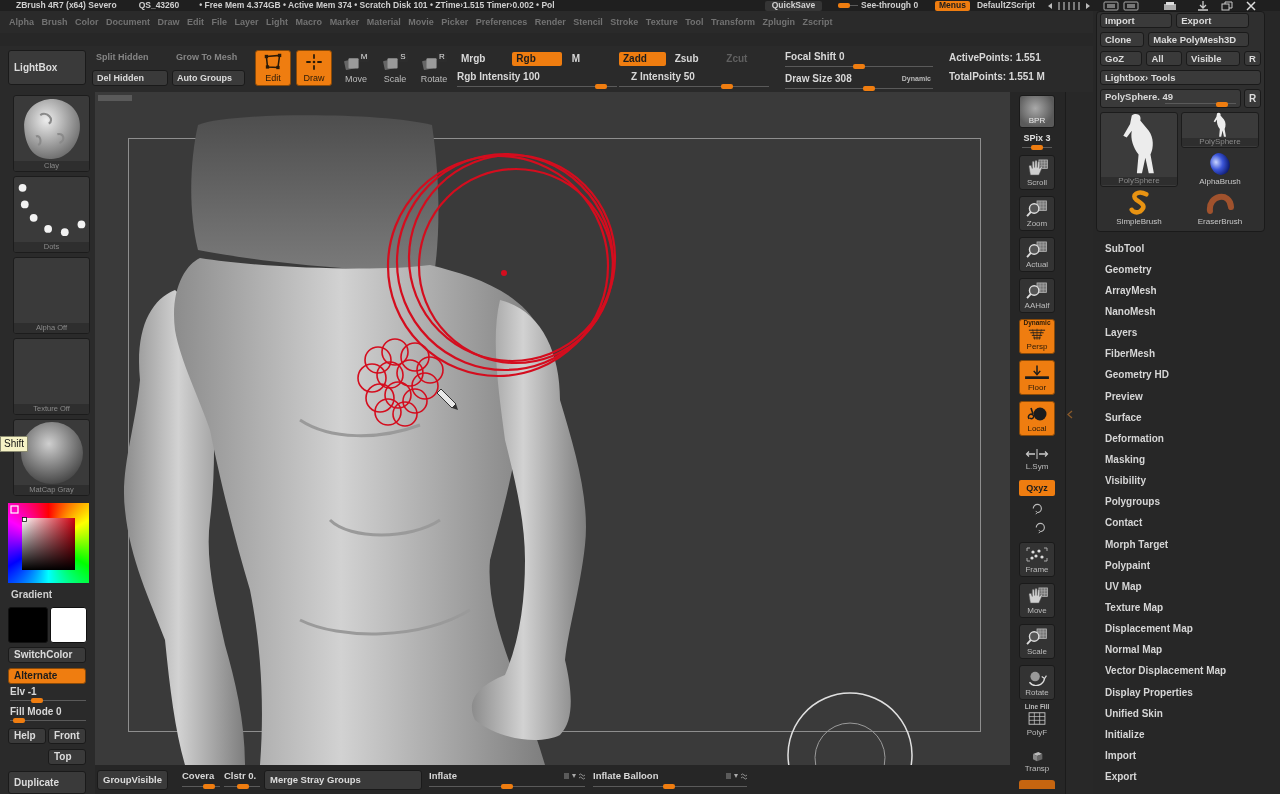  I want to click on switch-color-button: SwitchColor, so click(47, 655).